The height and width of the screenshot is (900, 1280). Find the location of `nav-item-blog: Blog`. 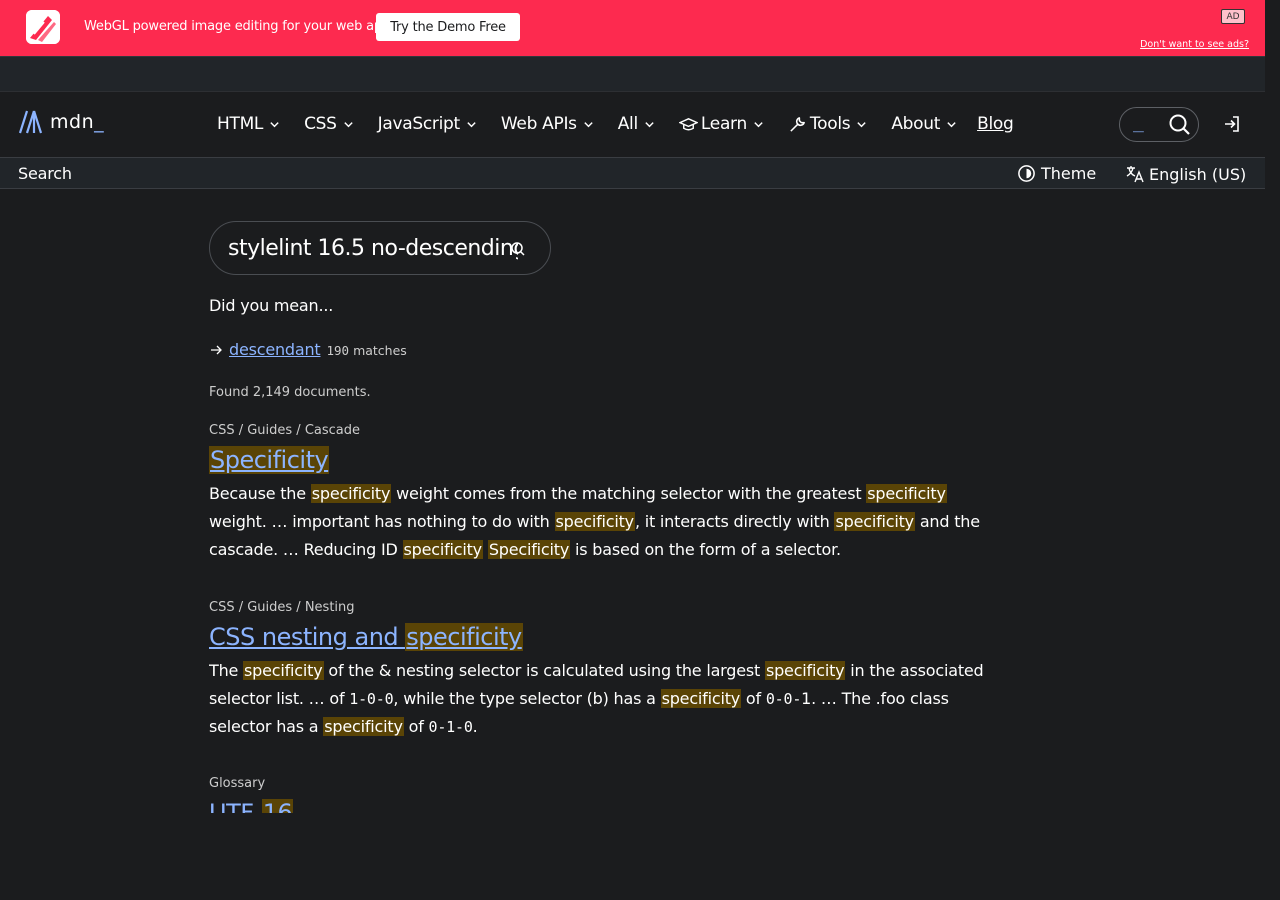

nav-item-blog: Blog is located at coordinates (995, 124).